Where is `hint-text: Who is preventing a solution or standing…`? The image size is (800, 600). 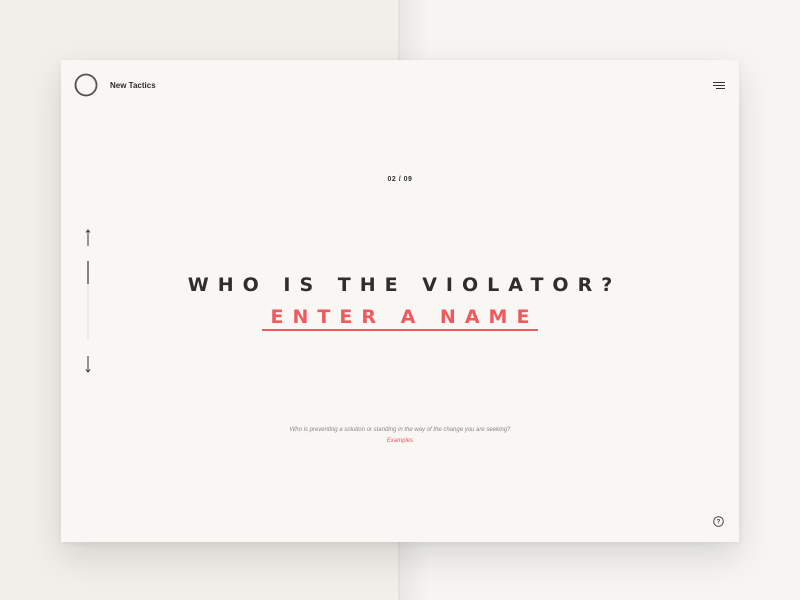
hint-text: Who is preventing a solution or standing… is located at coordinates (400, 430).